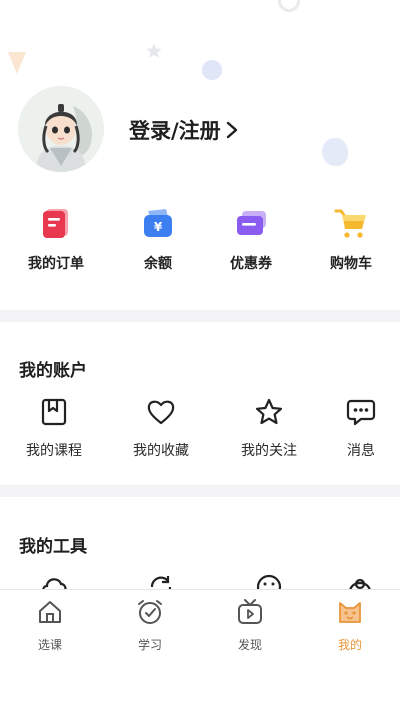  What do you see at coordinates (53, 371) in the screenshot?
I see `account-section-title: 我的账户` at bounding box center [53, 371].